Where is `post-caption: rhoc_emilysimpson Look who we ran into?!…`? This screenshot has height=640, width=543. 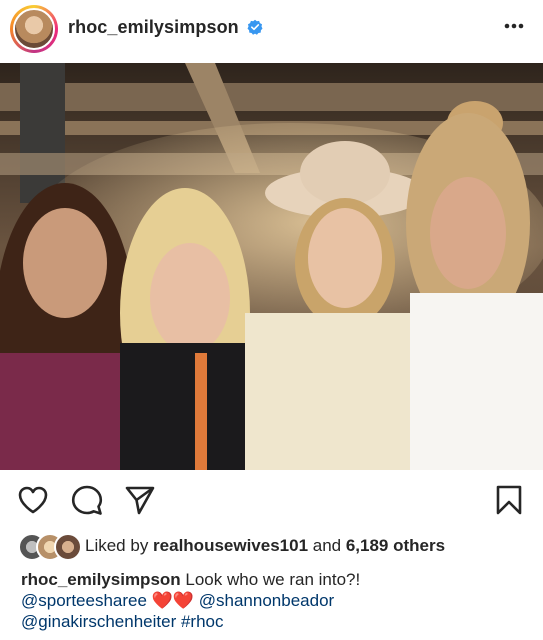
post-caption: rhoc_emilysimpson Look who we ran into?!… is located at coordinates (276, 600).